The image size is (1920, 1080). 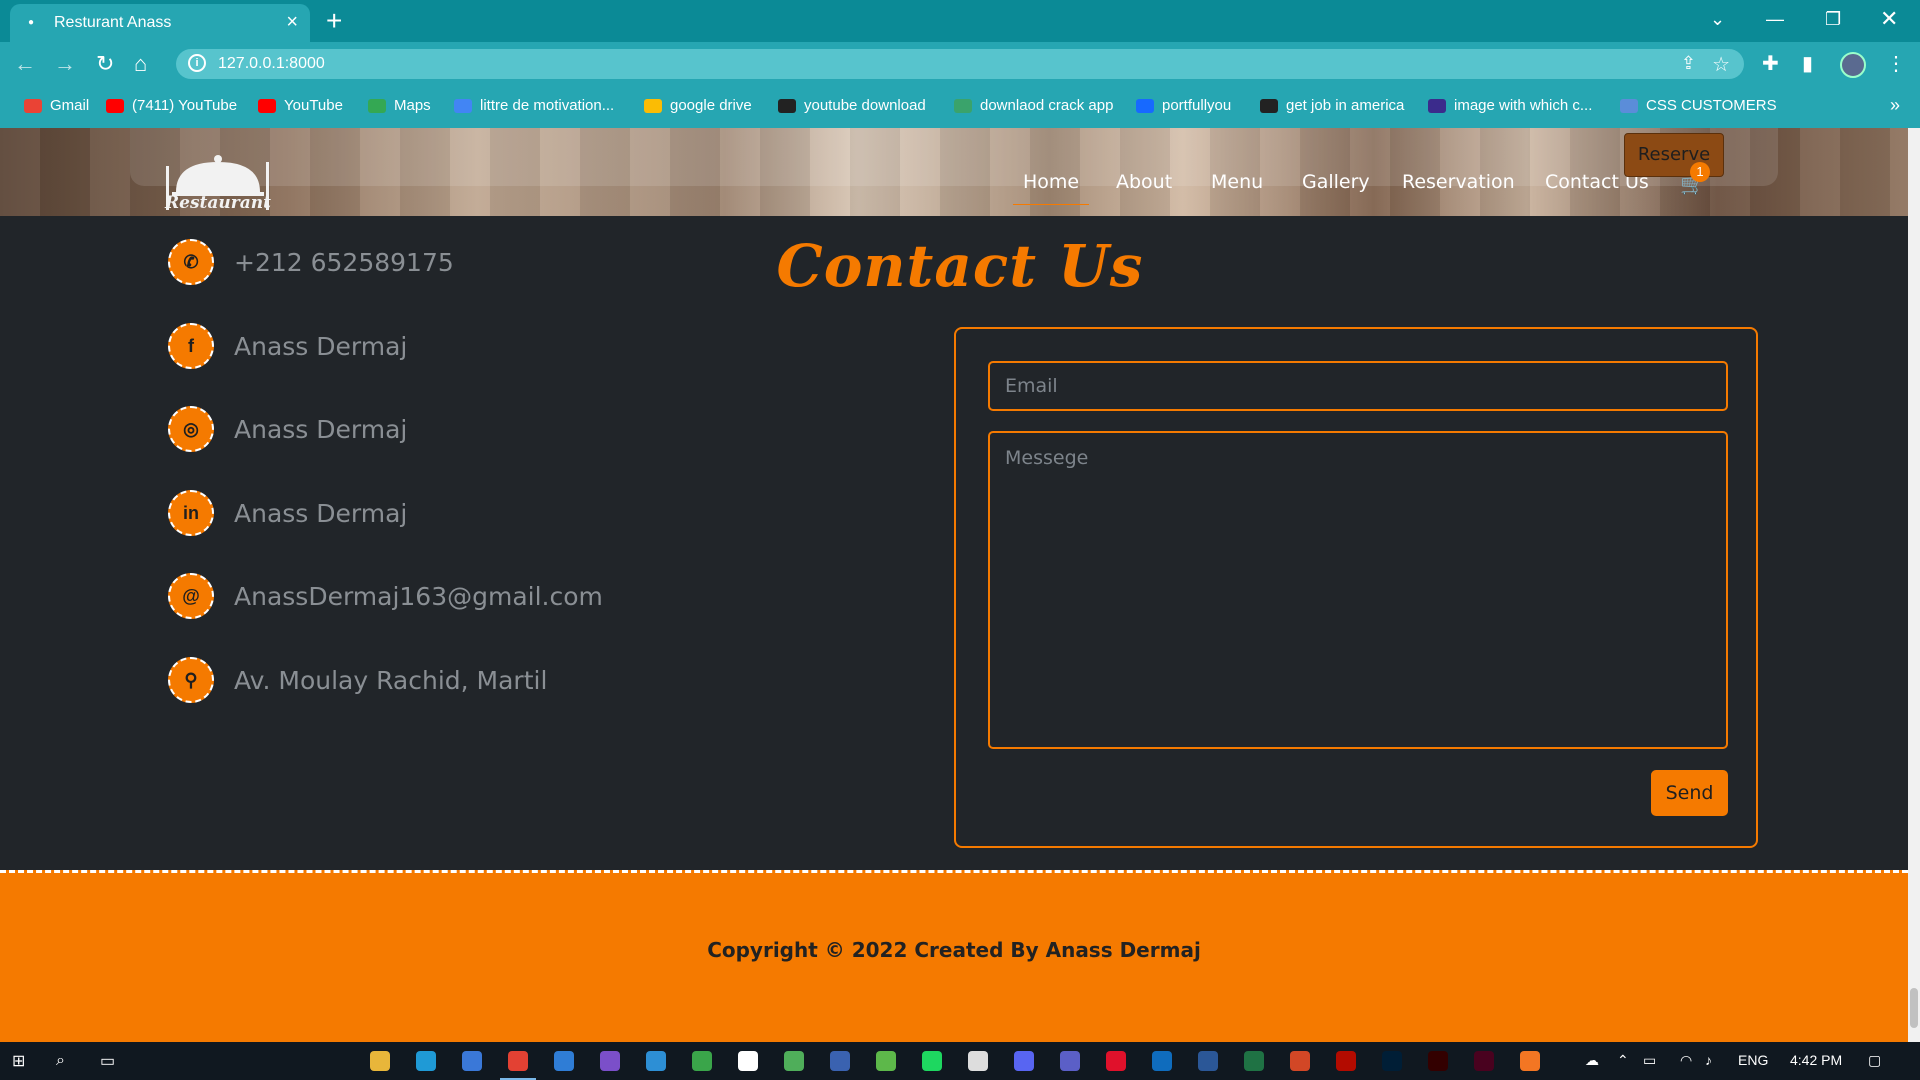 What do you see at coordinates (1753, 1060) in the screenshot?
I see `language-indicator: ENG` at bounding box center [1753, 1060].